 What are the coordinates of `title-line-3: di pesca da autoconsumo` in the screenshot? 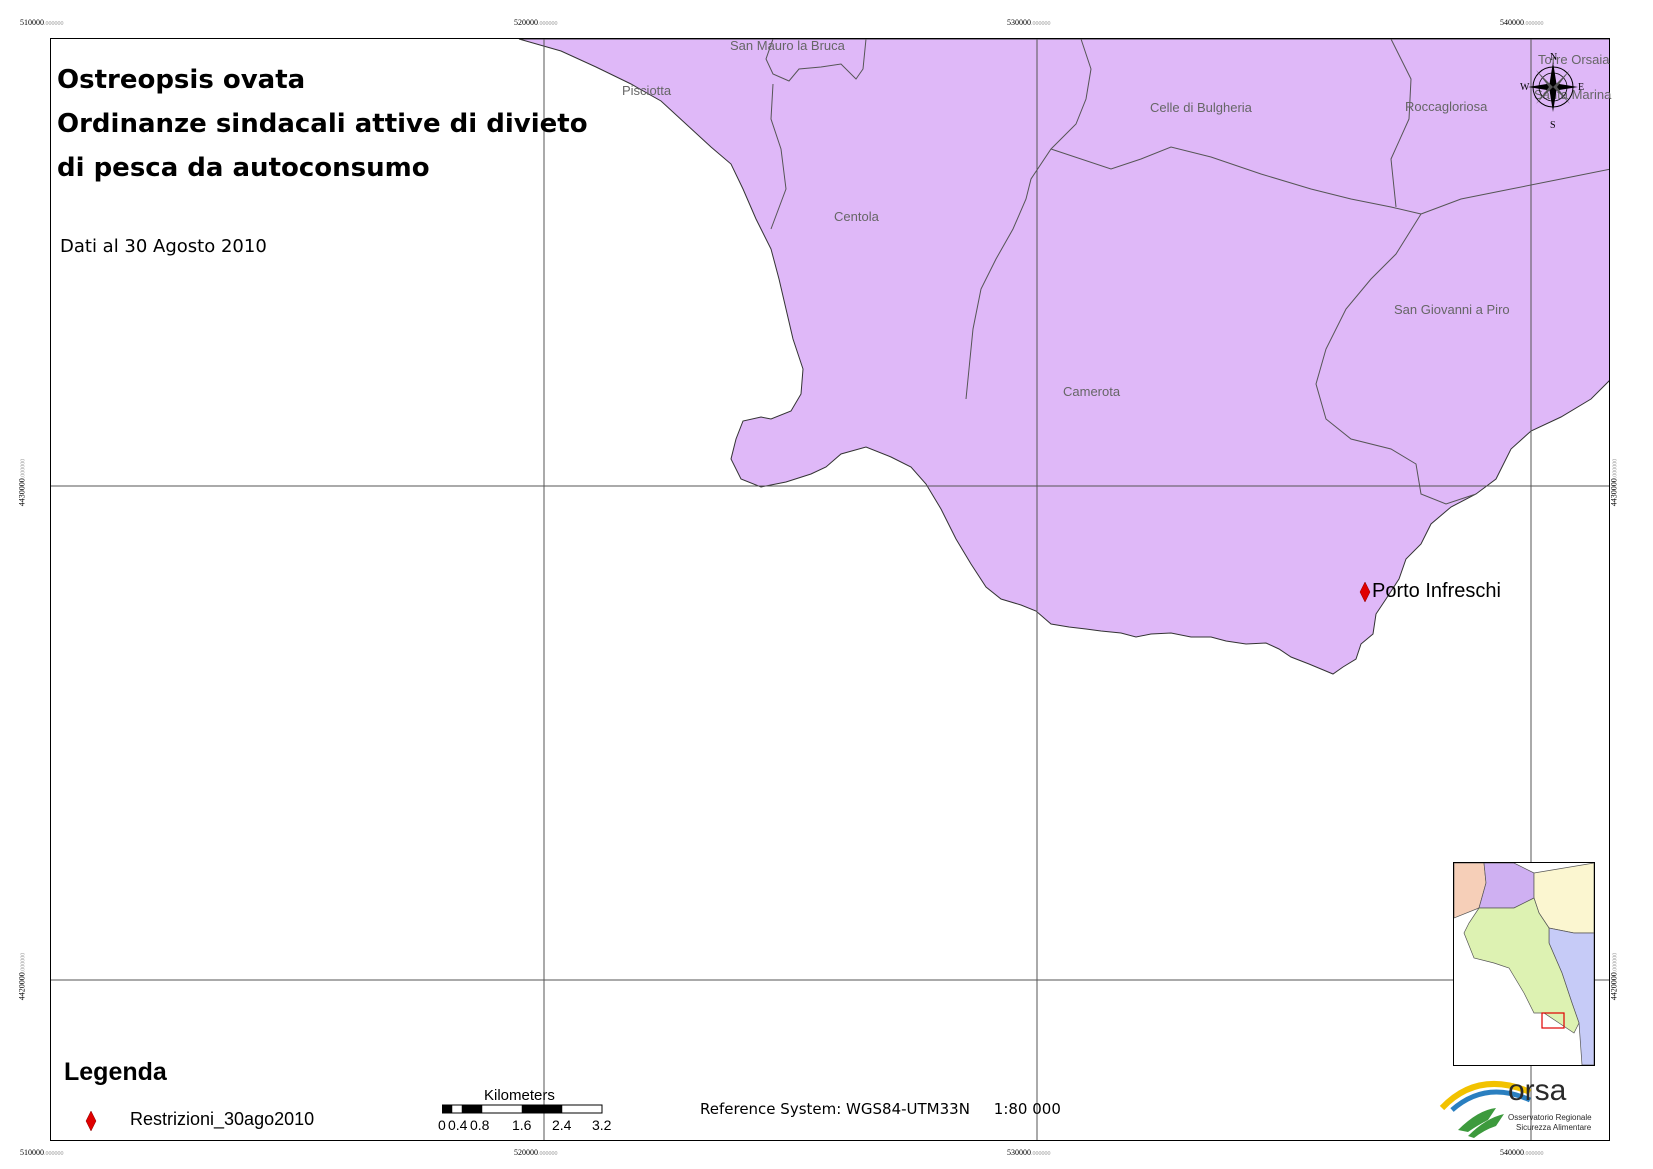 It's located at (243, 168).